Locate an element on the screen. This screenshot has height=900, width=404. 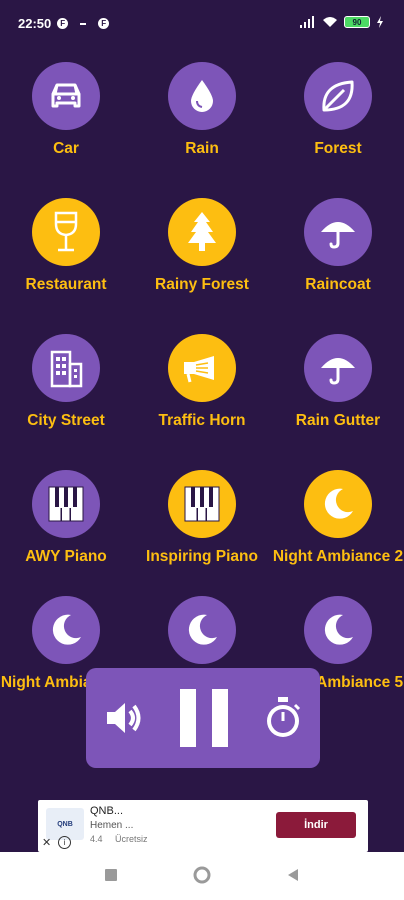
sound-label: Raincoat is located at coordinates (338, 284).